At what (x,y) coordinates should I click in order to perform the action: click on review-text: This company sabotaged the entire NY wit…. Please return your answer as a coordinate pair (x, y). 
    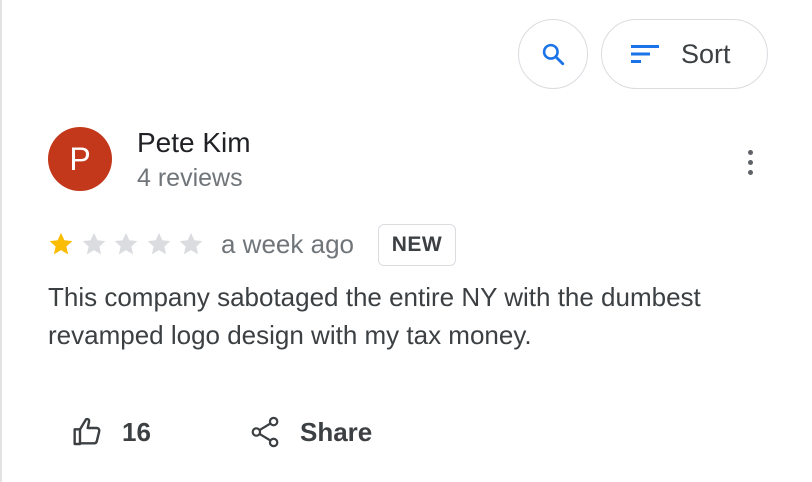
    Looking at the image, I should click on (374, 316).